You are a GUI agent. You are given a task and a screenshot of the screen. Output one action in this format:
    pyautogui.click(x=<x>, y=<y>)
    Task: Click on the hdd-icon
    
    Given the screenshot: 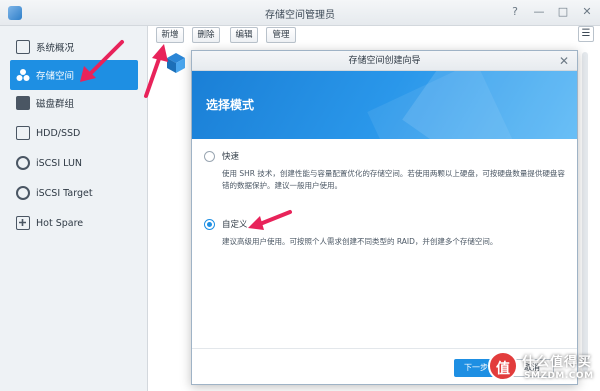 What is the action you would take?
    pyautogui.click(x=23, y=133)
    